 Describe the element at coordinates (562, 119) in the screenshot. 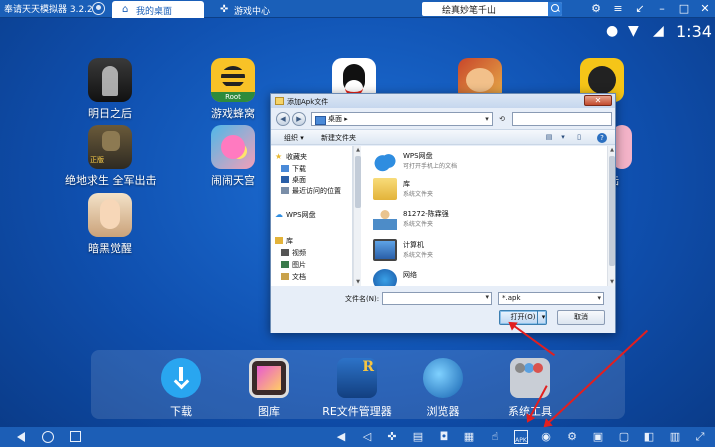

I see `dialog-search-input` at that location.